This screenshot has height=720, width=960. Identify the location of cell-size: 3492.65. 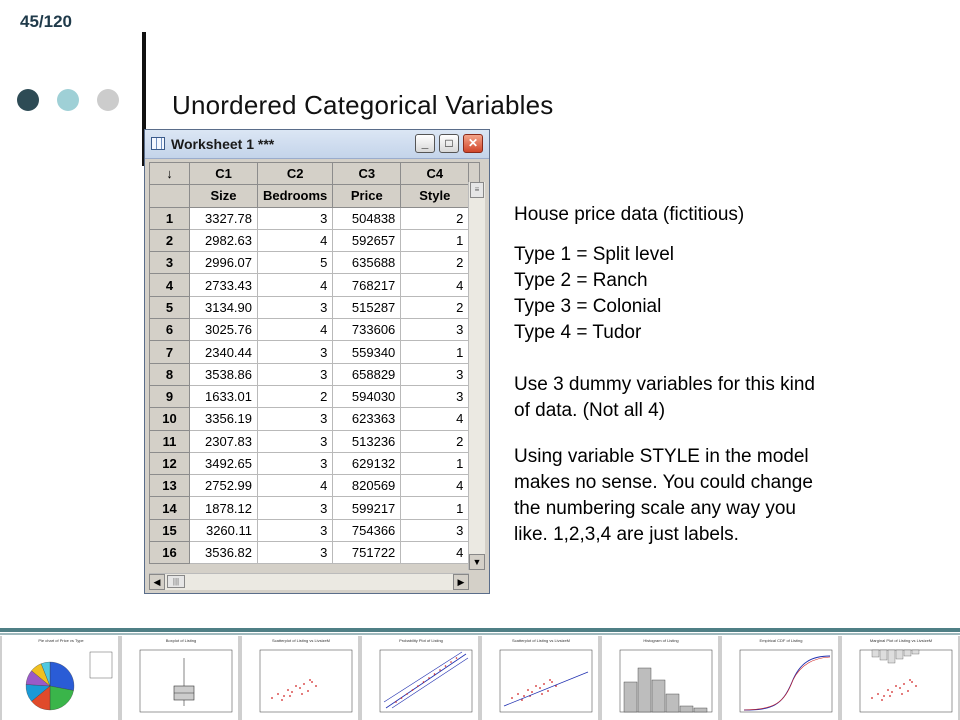
(223, 463).